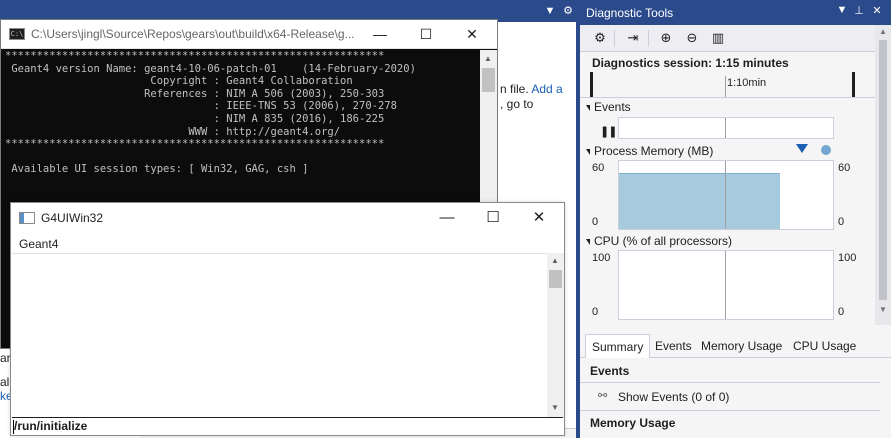 The height and width of the screenshot is (438, 891). I want to click on track-divider, so click(725, 128).